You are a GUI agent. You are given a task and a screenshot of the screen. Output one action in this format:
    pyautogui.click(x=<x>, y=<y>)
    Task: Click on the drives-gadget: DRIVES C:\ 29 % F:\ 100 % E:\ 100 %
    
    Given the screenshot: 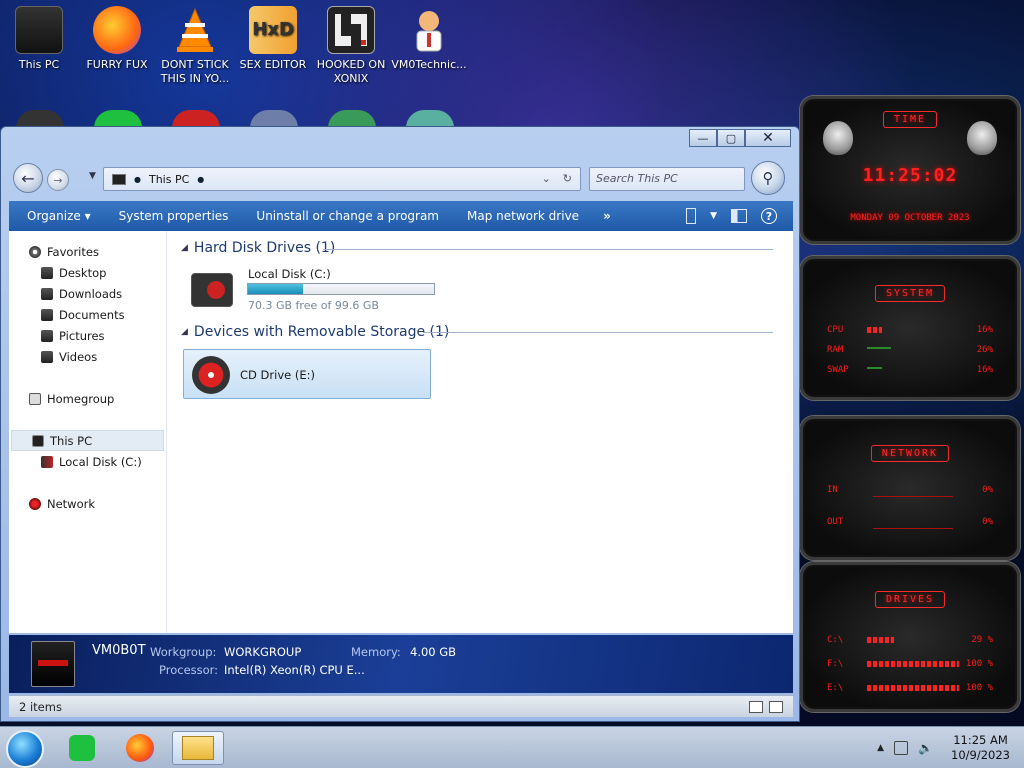 What is the action you would take?
    pyautogui.click(x=910, y=637)
    